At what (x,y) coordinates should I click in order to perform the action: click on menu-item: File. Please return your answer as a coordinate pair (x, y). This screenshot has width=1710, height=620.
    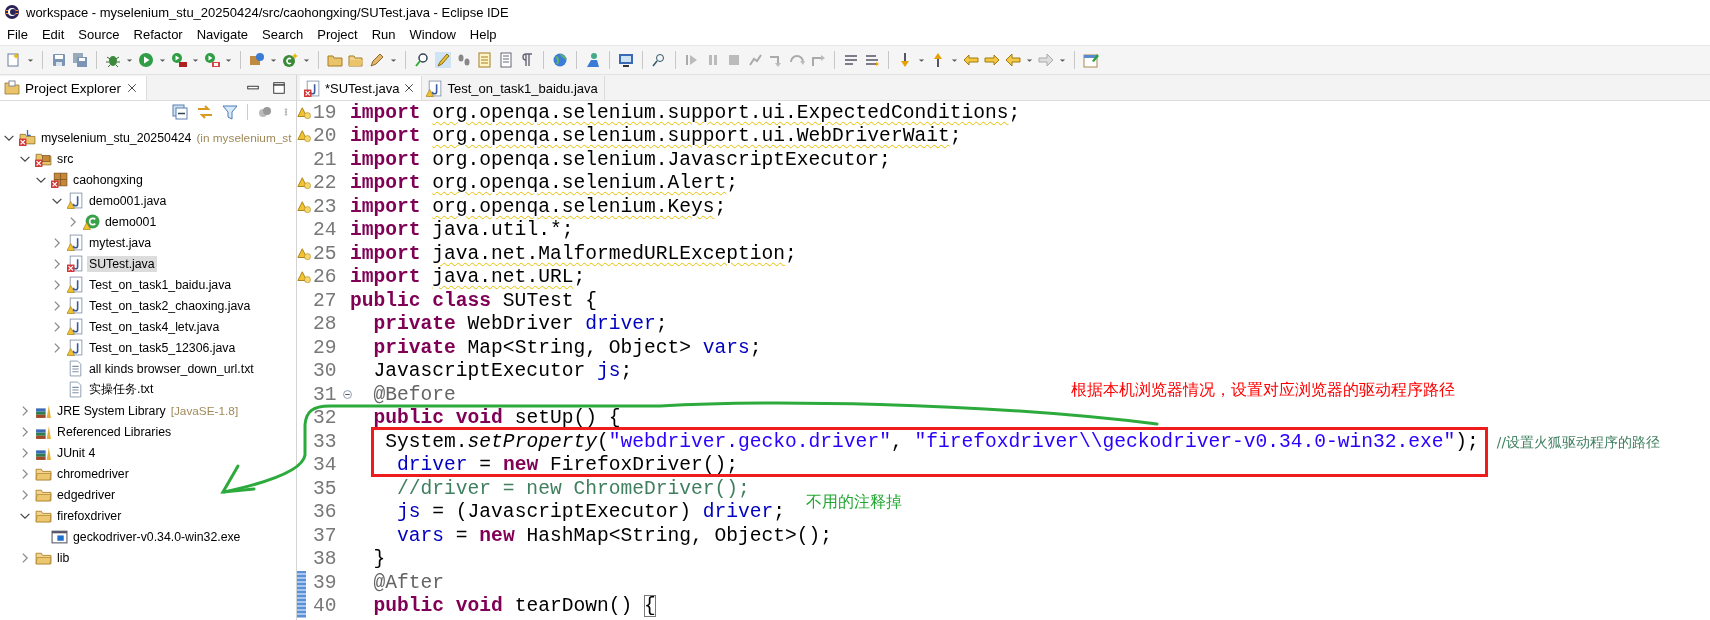
    Looking at the image, I should click on (17, 34).